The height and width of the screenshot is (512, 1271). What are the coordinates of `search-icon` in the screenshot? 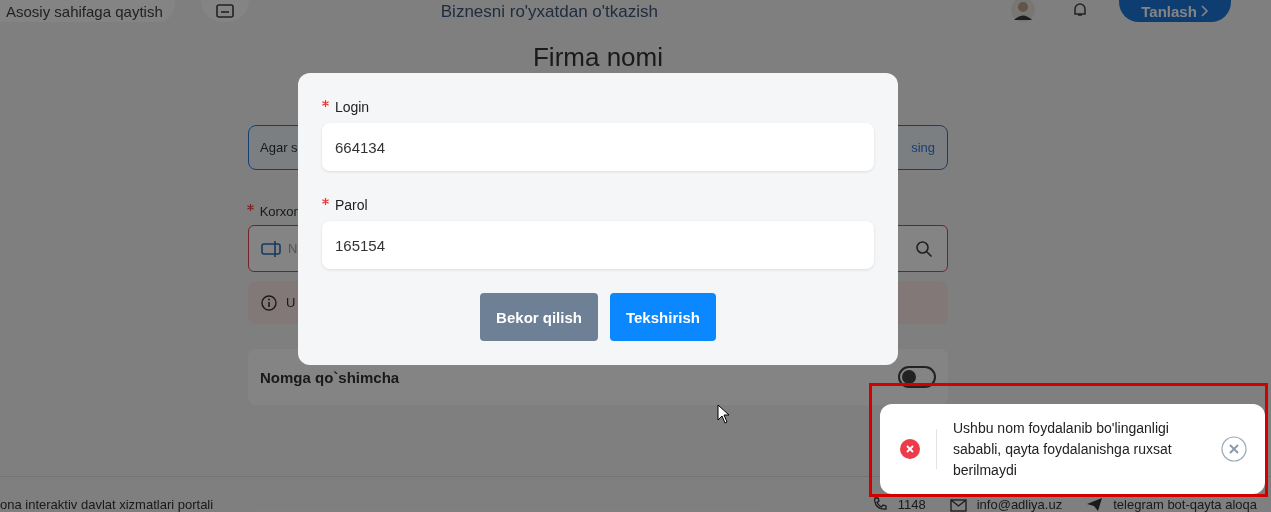 It's located at (924, 248).